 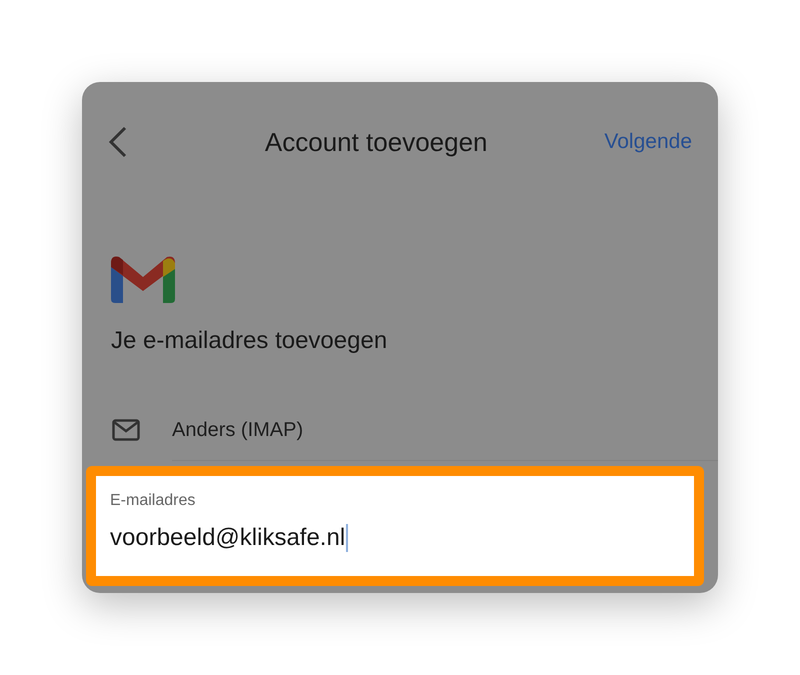 I want to click on envelope-icon, so click(x=126, y=430).